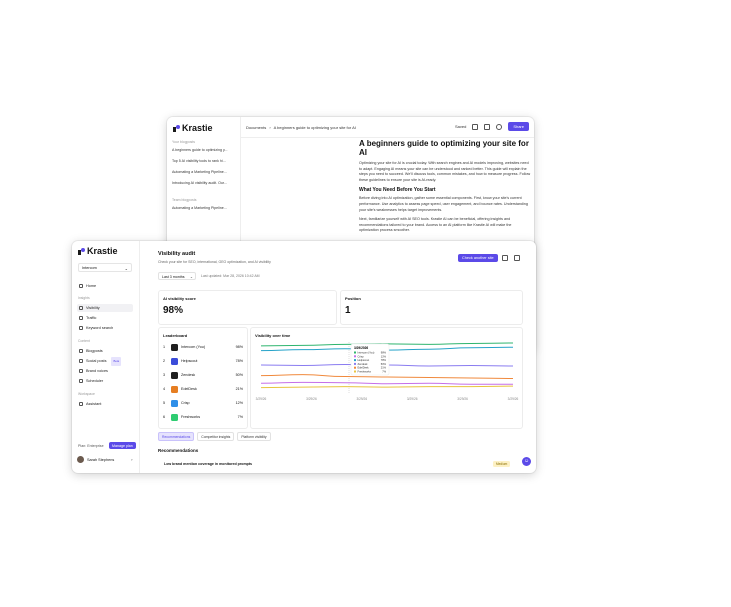 The image size is (731, 607). What do you see at coordinates (517, 258) in the screenshot?
I see `share-icon` at bounding box center [517, 258].